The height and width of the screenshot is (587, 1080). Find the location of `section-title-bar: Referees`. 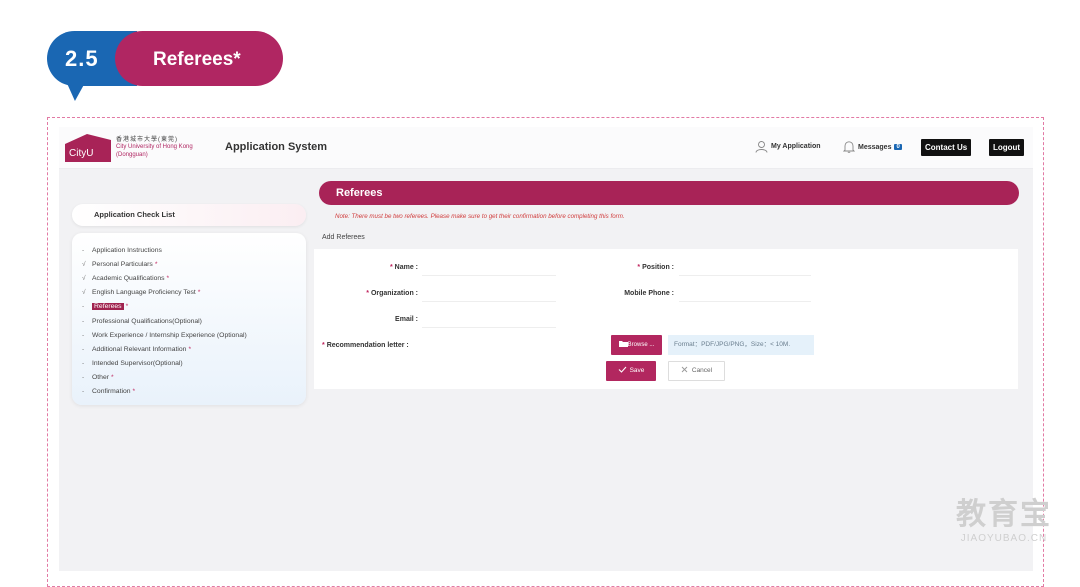

section-title-bar: Referees is located at coordinates (669, 193).